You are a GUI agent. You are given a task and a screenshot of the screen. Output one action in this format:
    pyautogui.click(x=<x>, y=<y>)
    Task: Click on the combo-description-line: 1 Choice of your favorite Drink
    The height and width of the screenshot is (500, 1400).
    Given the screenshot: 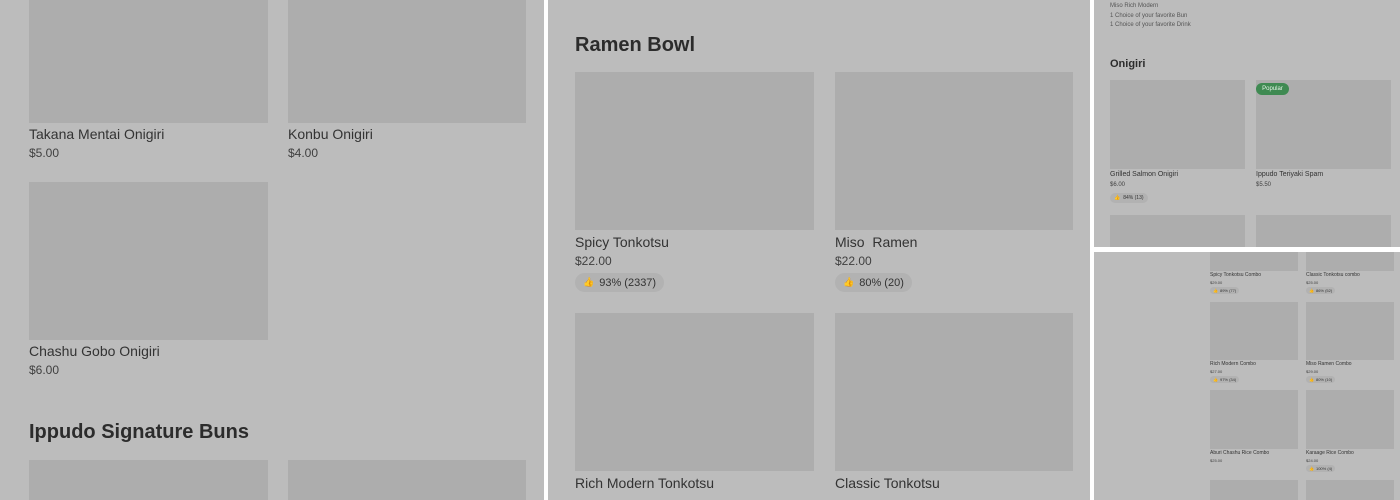 What is the action you would take?
    pyautogui.click(x=1150, y=25)
    